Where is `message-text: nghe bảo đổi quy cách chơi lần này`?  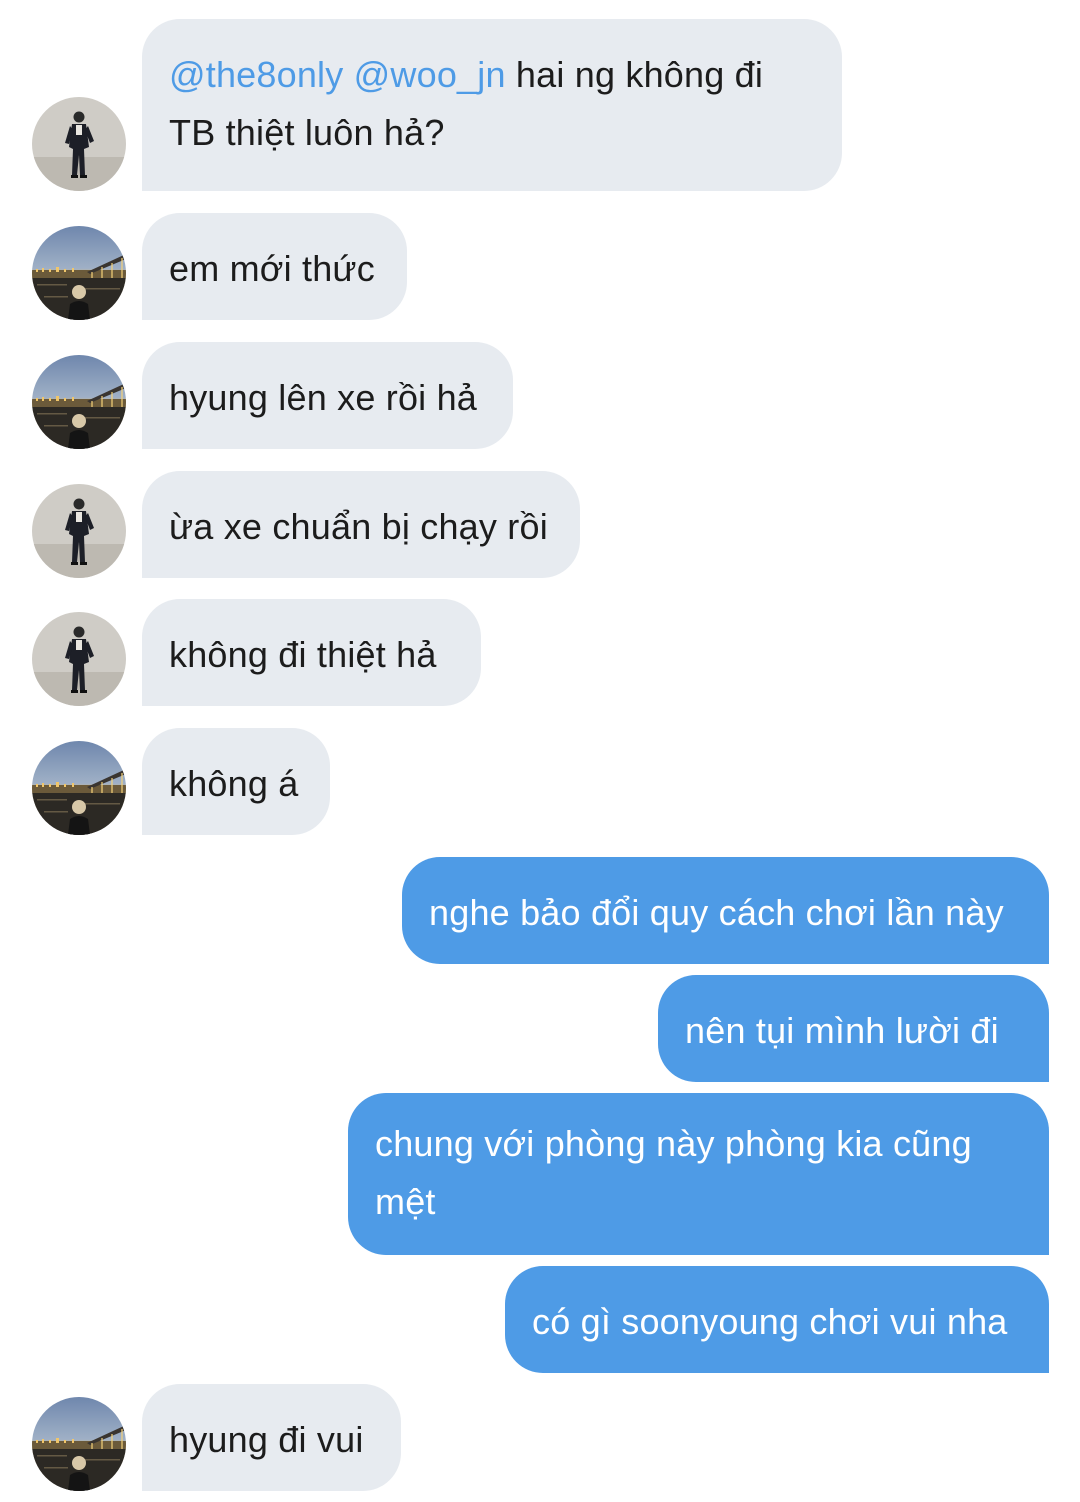 message-text: nghe bảo đổi quy cách chơi lần này is located at coordinates (716, 912).